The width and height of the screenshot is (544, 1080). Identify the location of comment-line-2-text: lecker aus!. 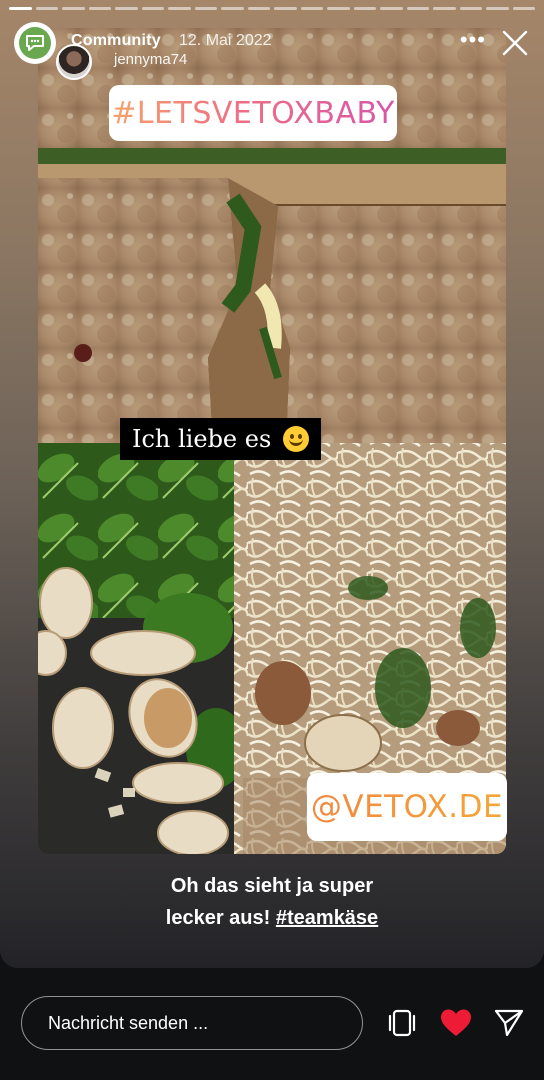
(220, 918).